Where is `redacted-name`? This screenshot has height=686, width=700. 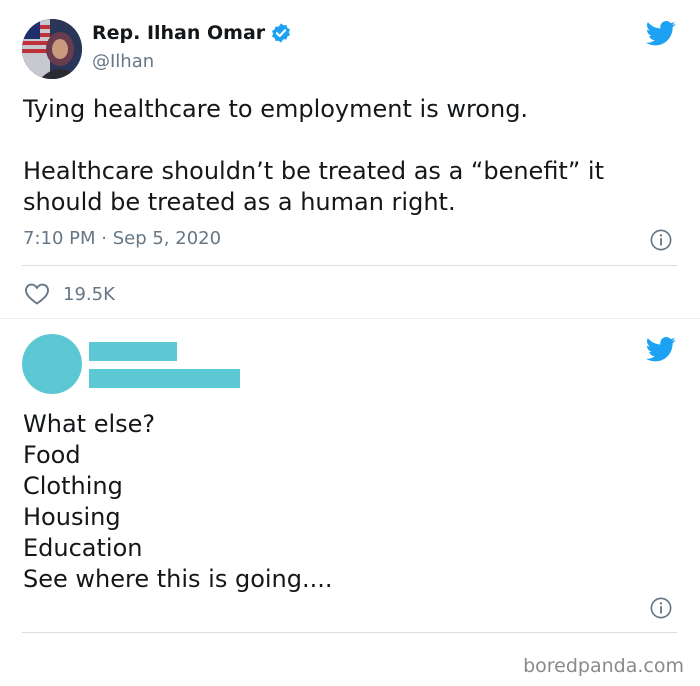
redacted-name is located at coordinates (133, 351).